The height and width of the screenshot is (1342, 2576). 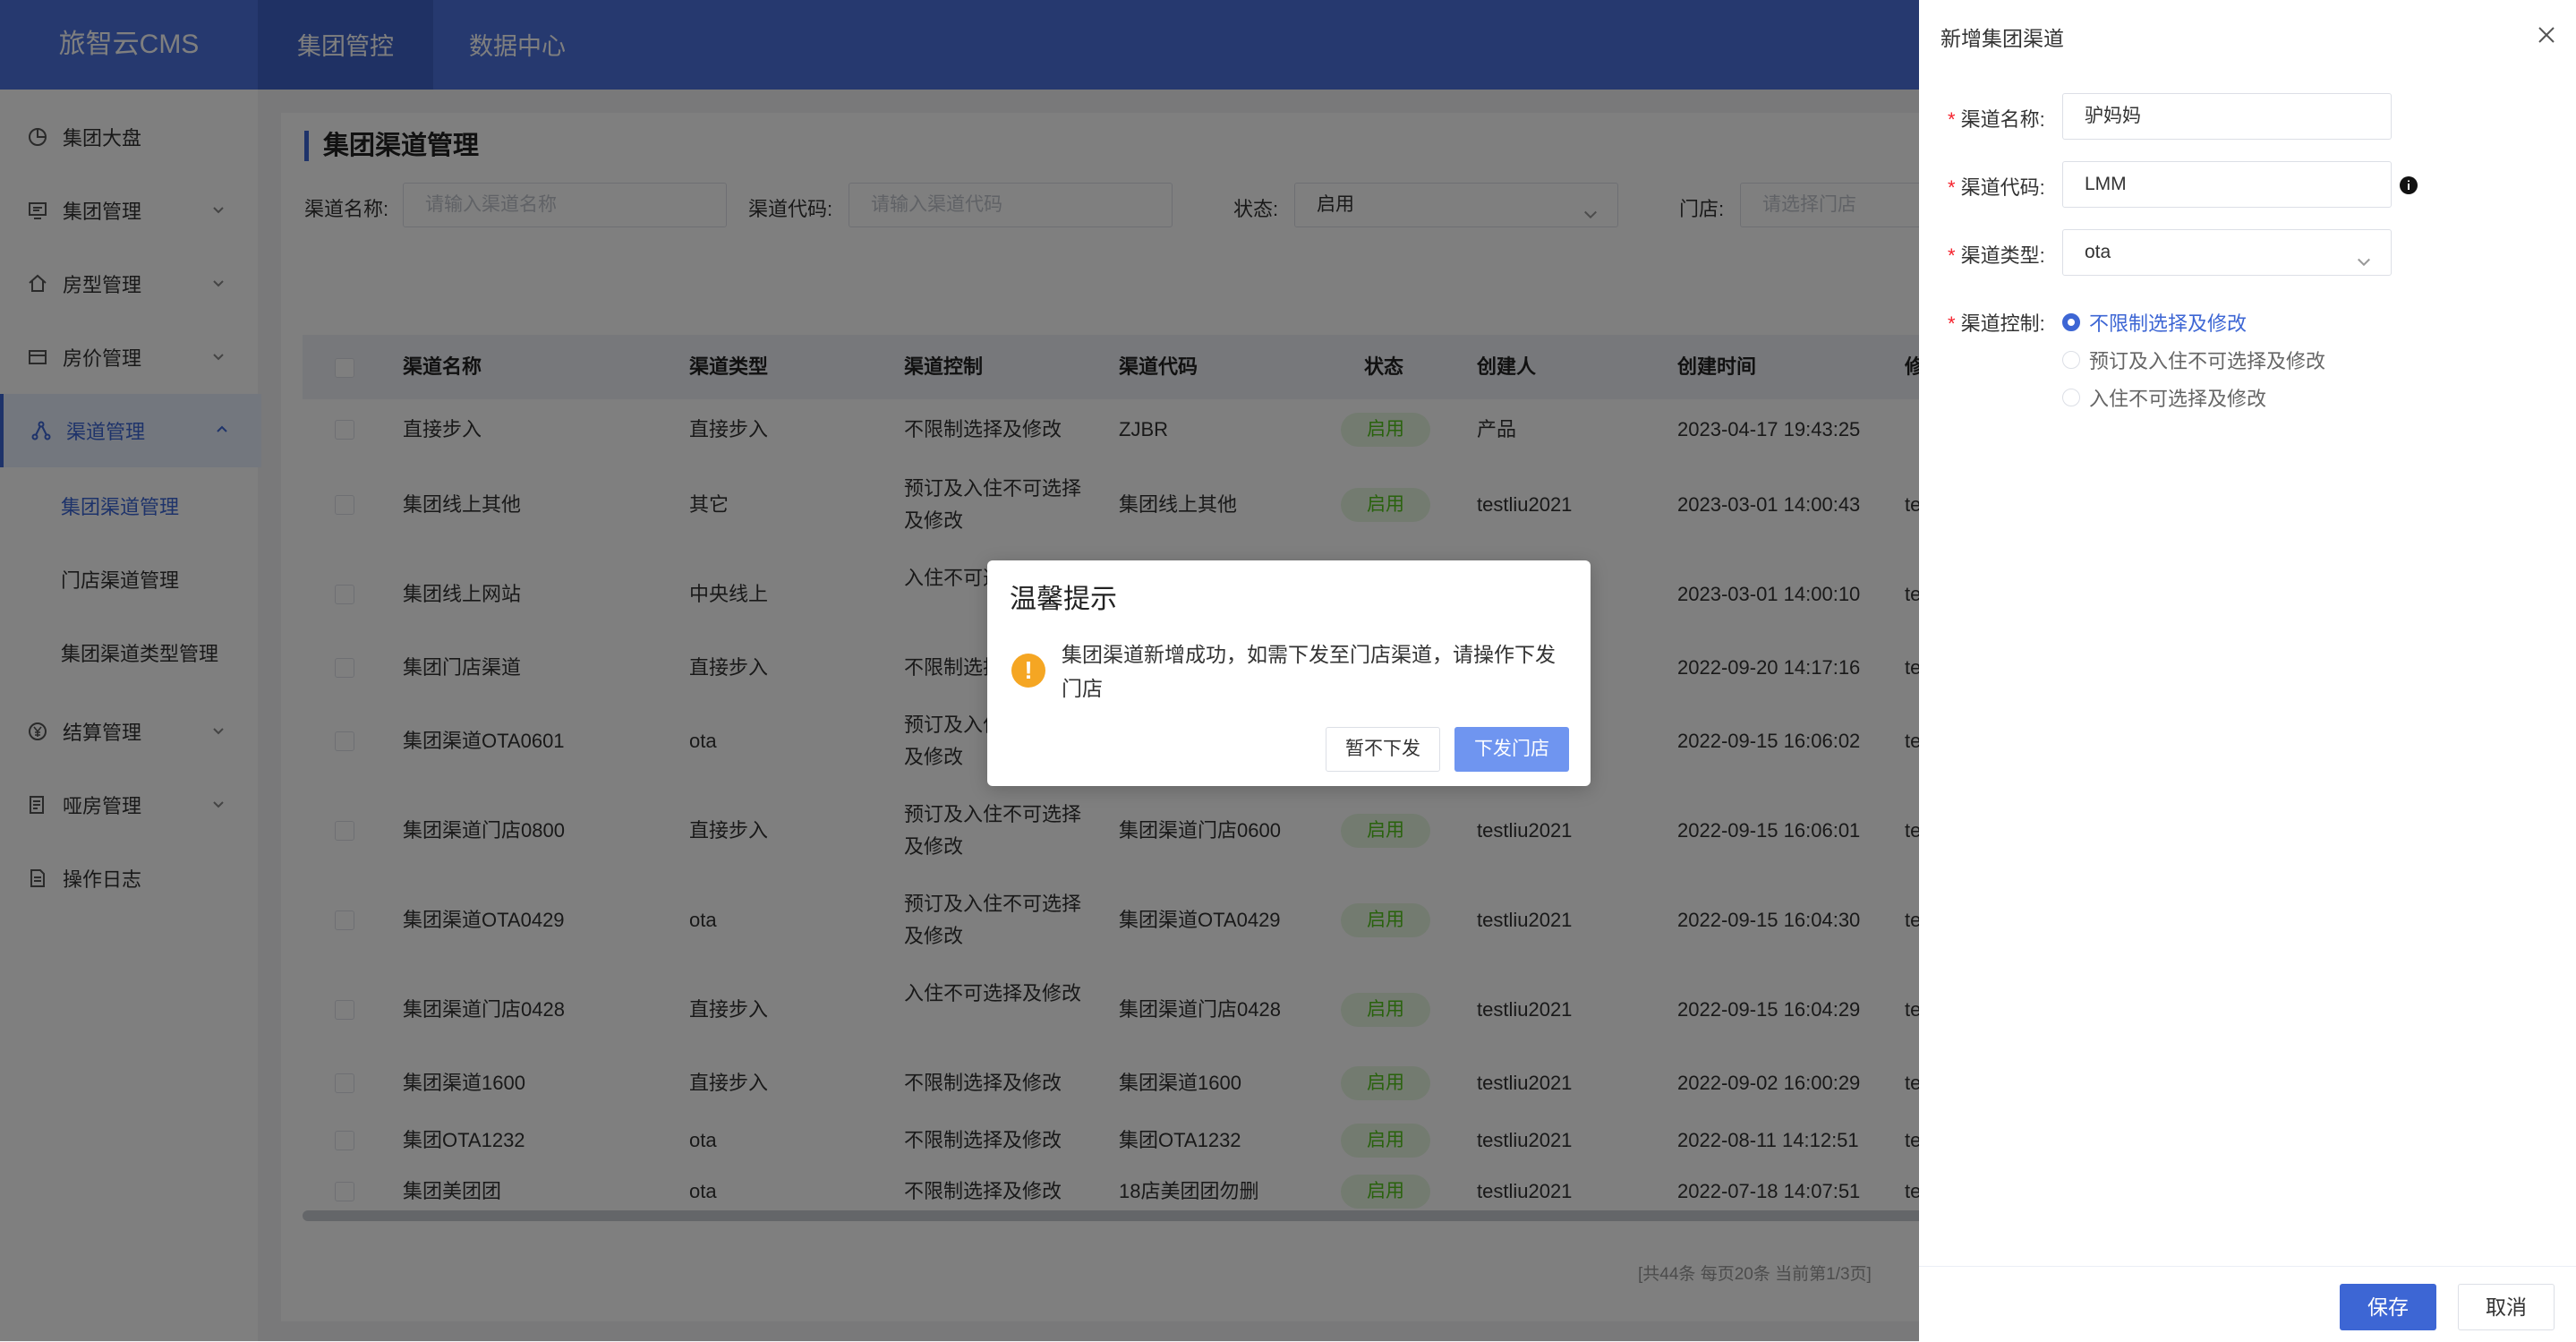 What do you see at coordinates (1309, 671) in the screenshot?
I see `dialog-message: 集团渠道新增成功，如需下发至门店渠道，请操作下发门店` at bounding box center [1309, 671].